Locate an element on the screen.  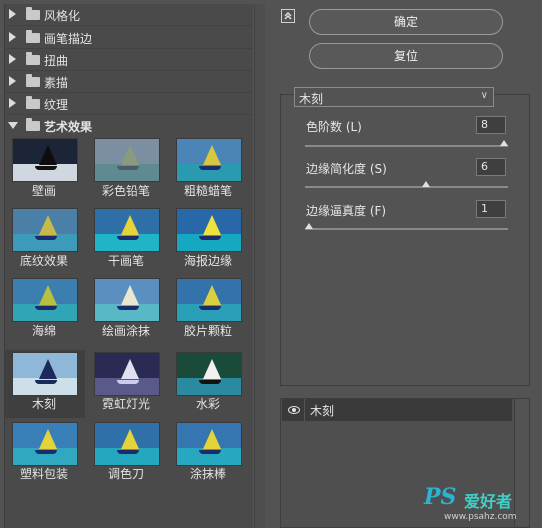
filter-label: 调色刀 is located at coordinates (125, 474).